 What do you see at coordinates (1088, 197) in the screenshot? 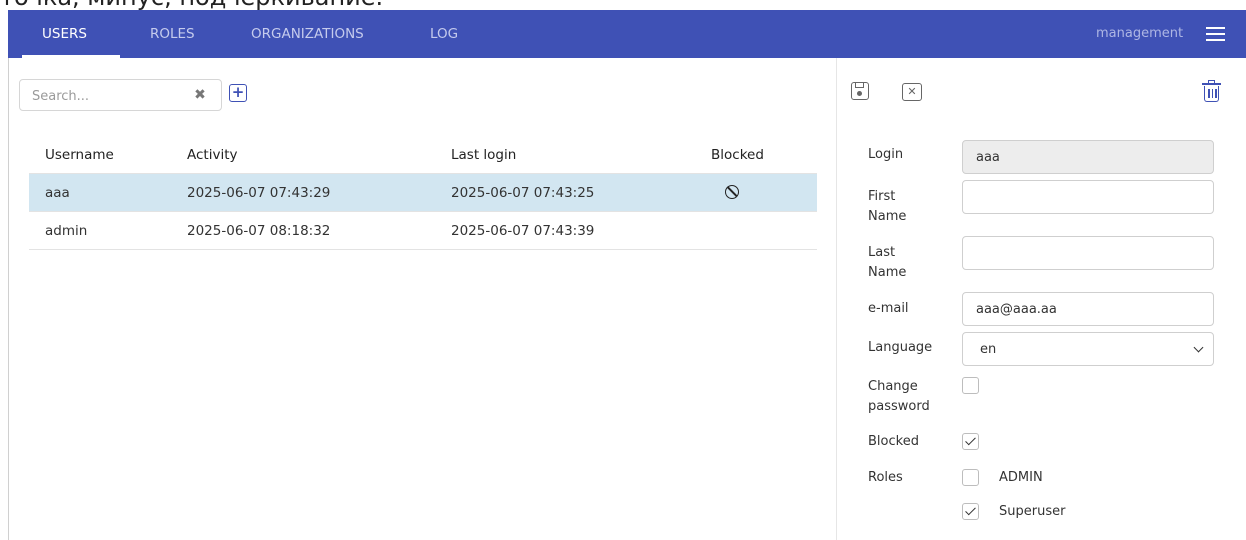
I see `first-name-field` at bounding box center [1088, 197].